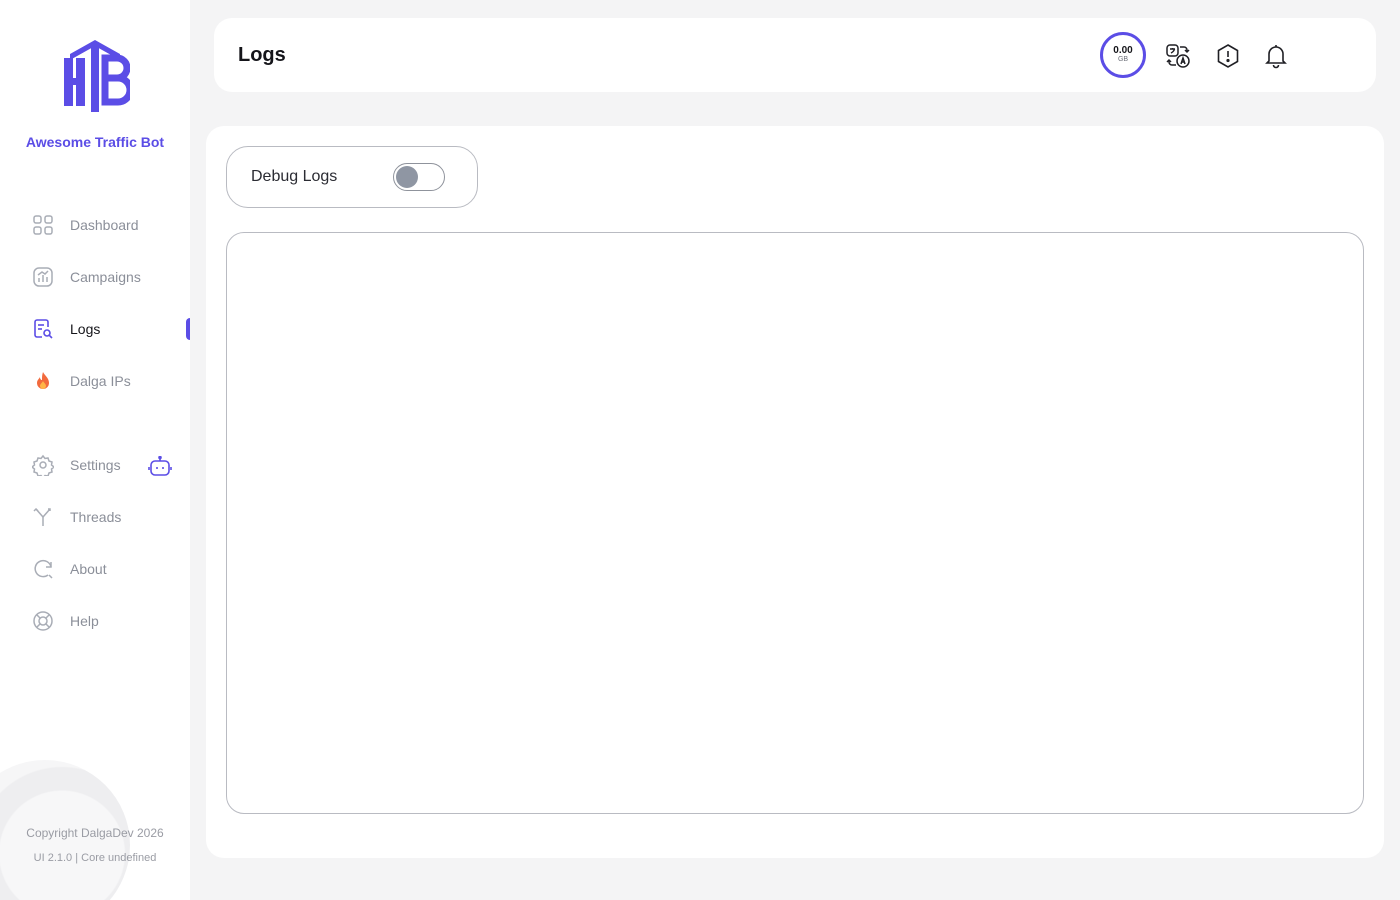  Describe the element at coordinates (43, 329) in the screenshot. I see `logs-search-icon` at that location.